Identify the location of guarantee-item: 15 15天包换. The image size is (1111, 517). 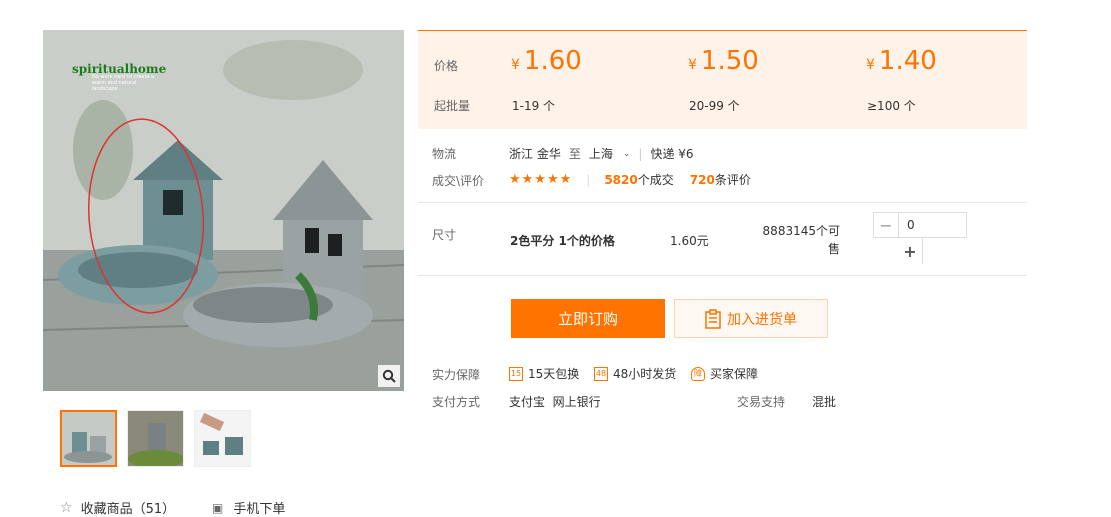
(544, 373).